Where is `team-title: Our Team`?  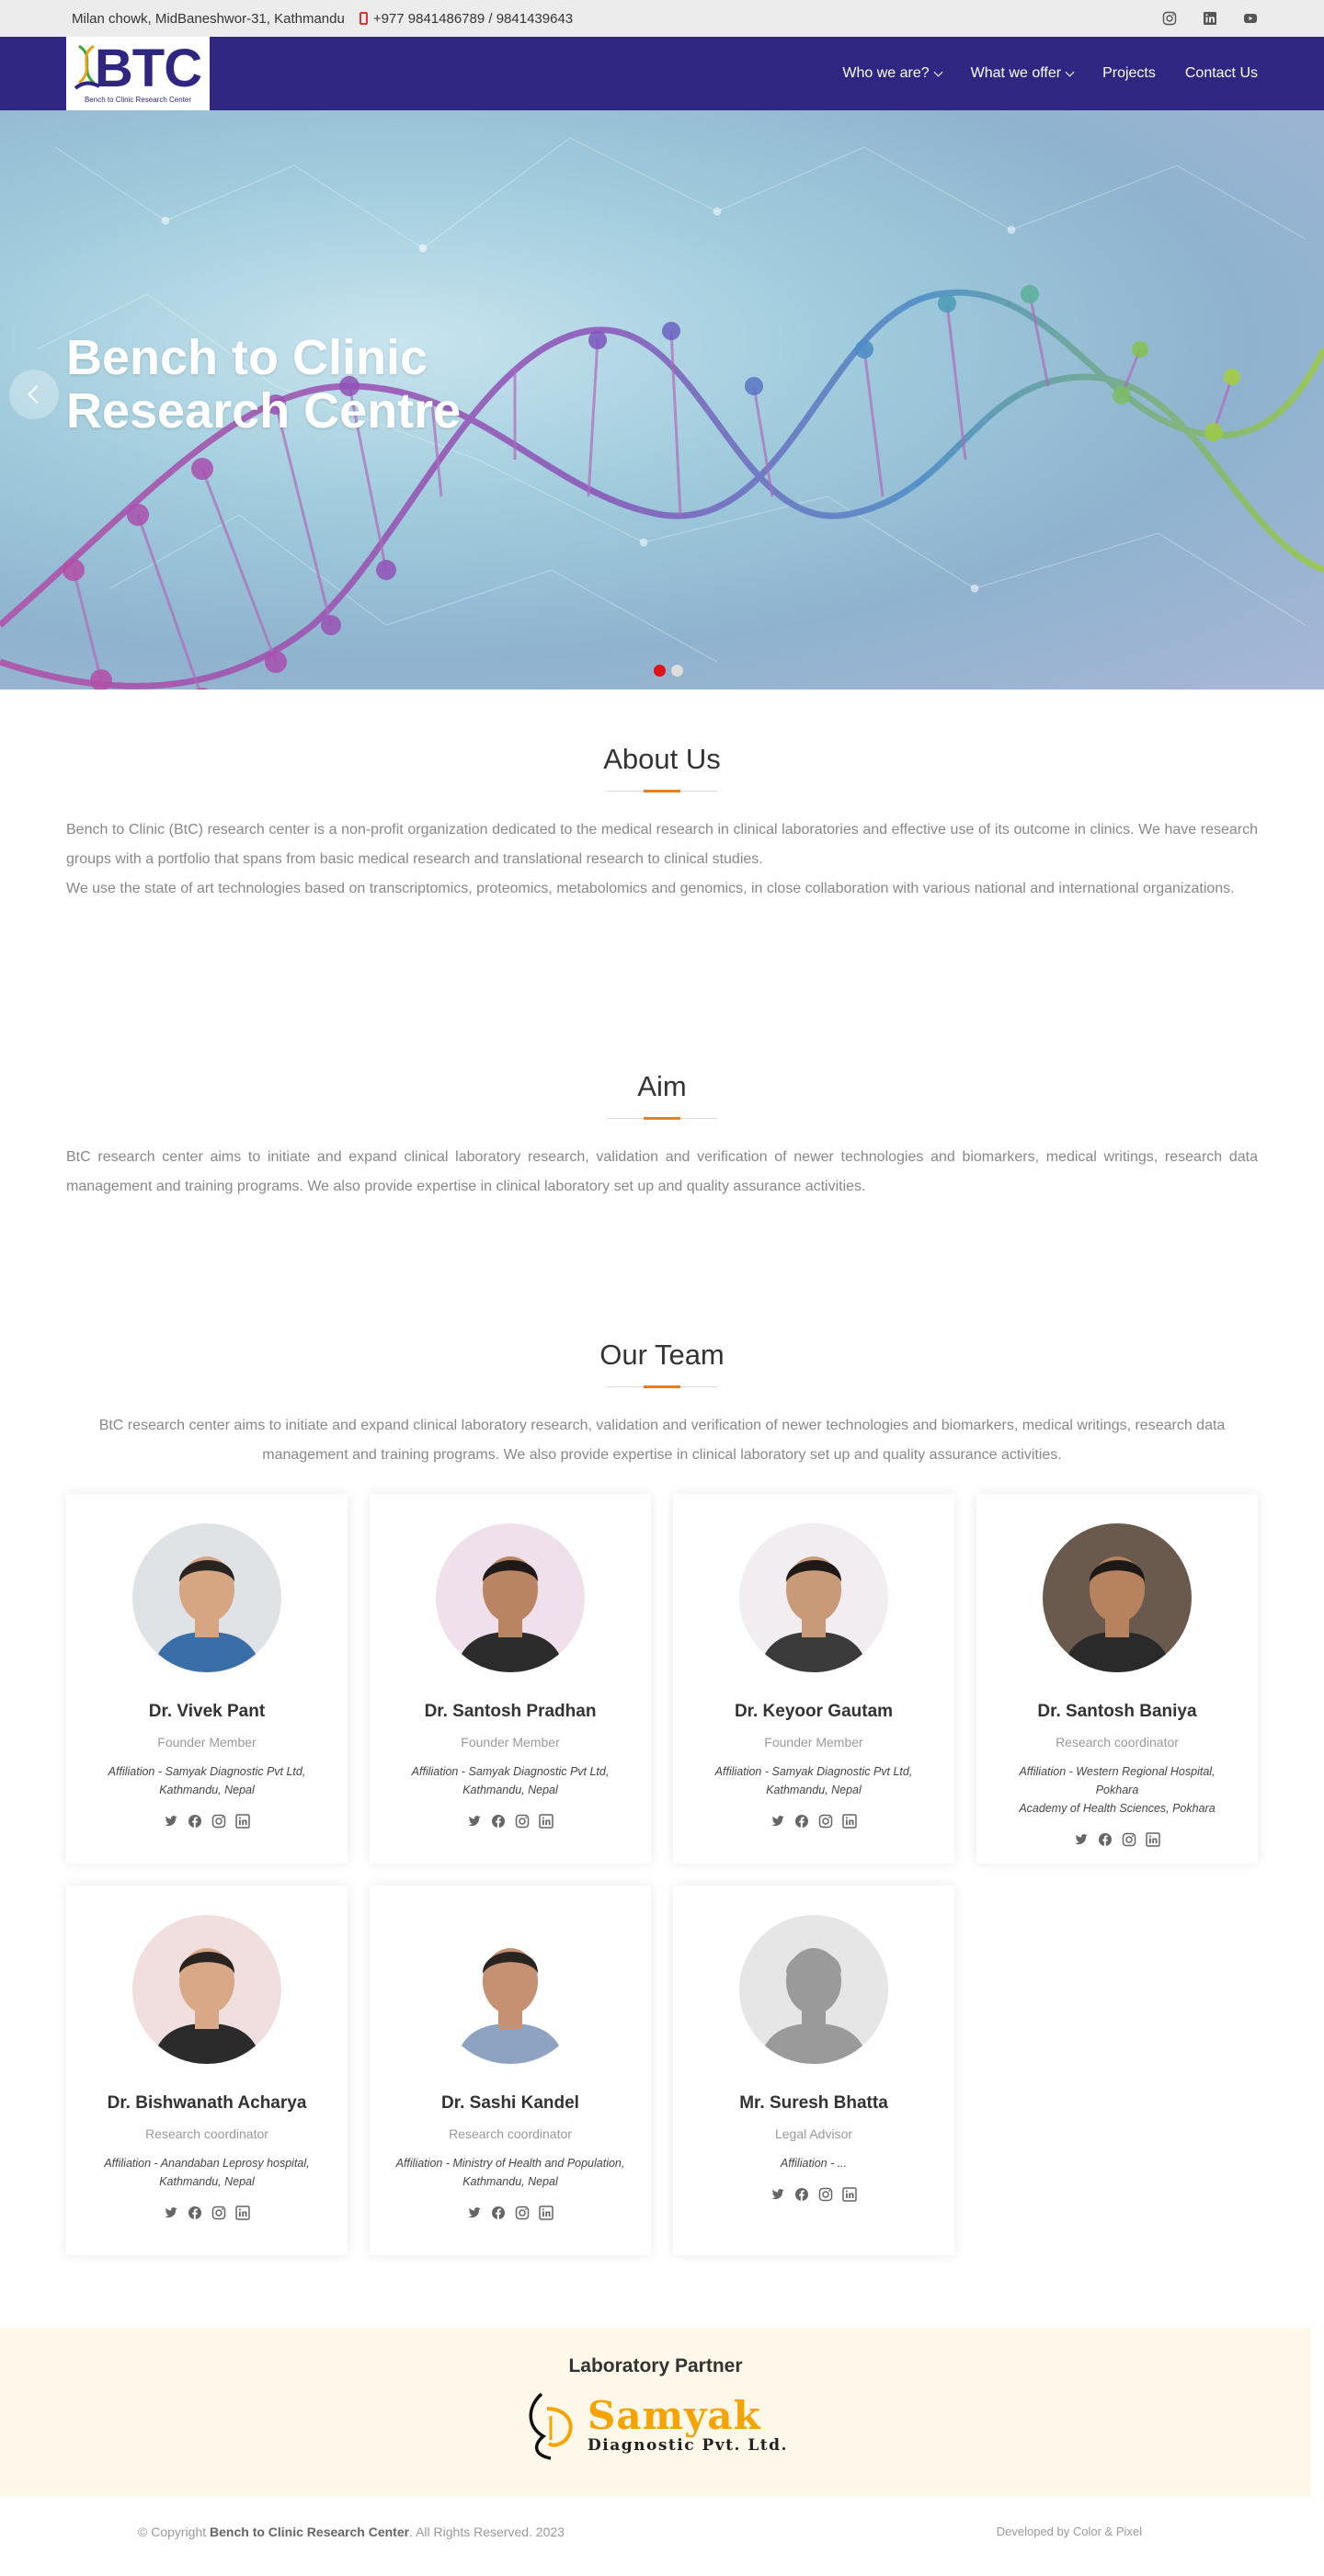 team-title: Our Team is located at coordinates (662, 1355).